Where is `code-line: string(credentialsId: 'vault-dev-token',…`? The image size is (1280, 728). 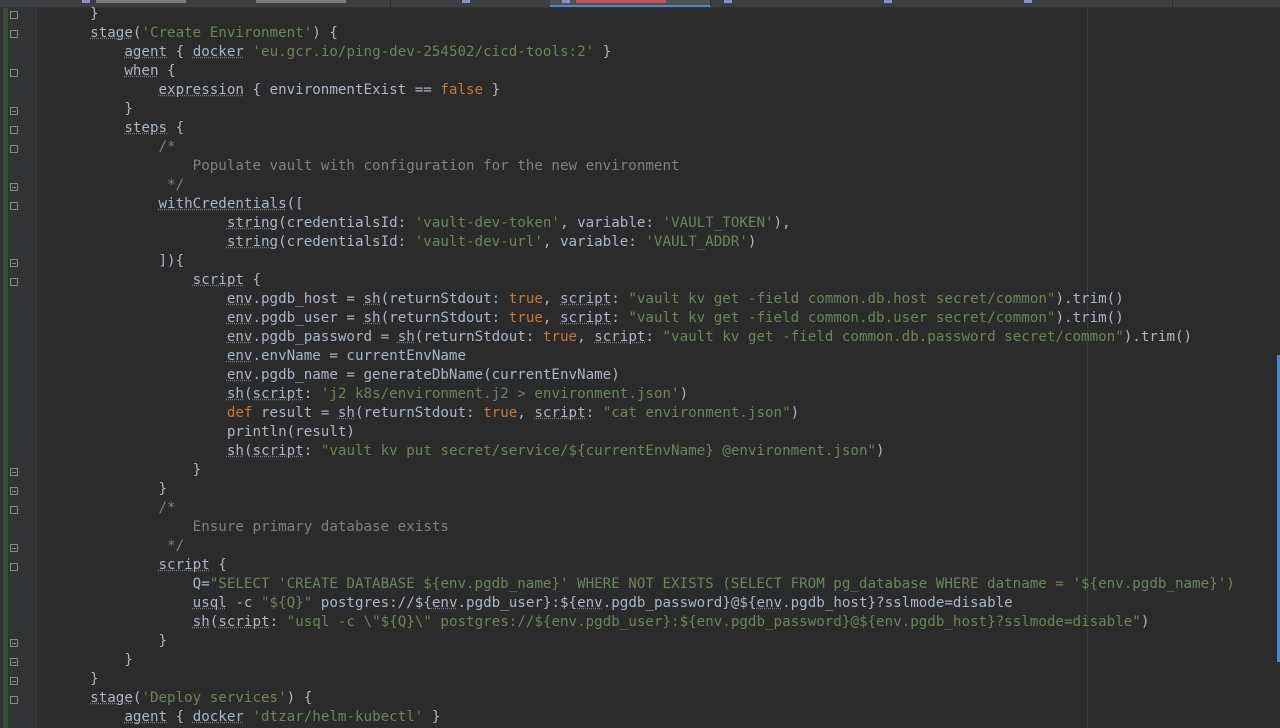
code-line: string(credentialsId: 'vault-dev-token',… is located at coordinates (423, 223).